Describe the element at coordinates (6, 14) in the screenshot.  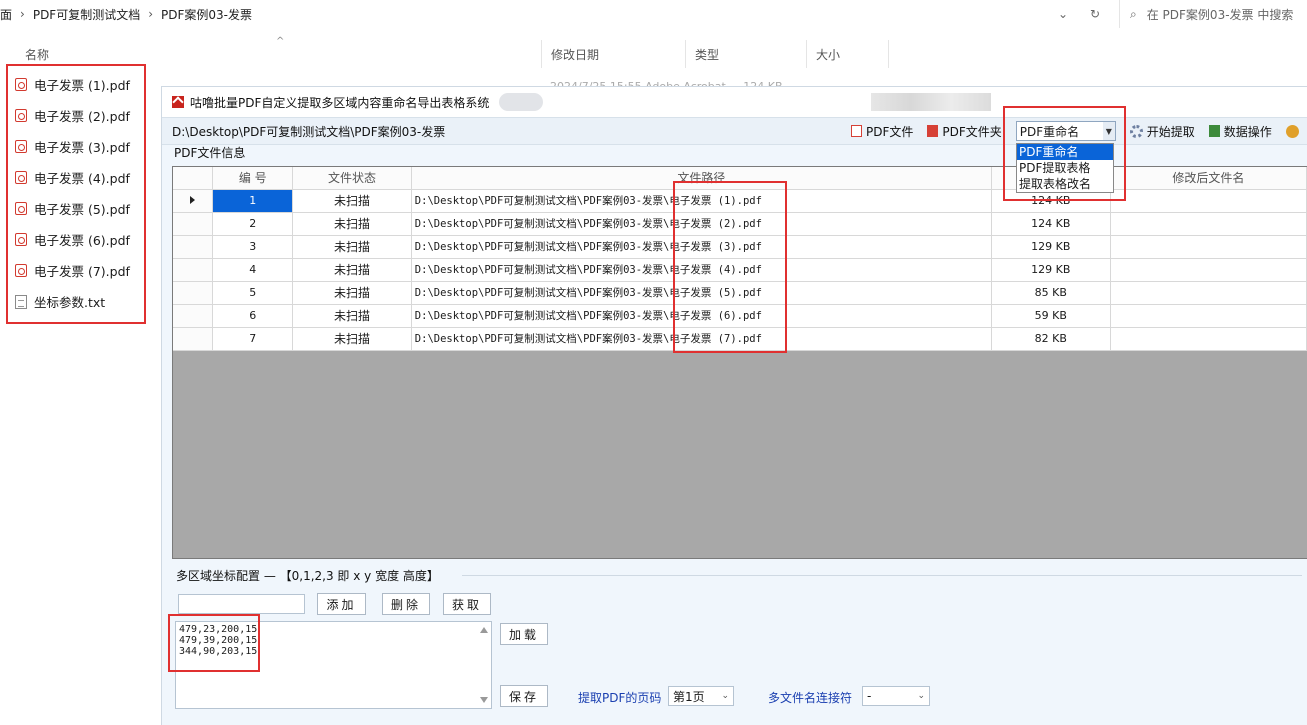
I see `breadcrumb-item: 面` at that location.